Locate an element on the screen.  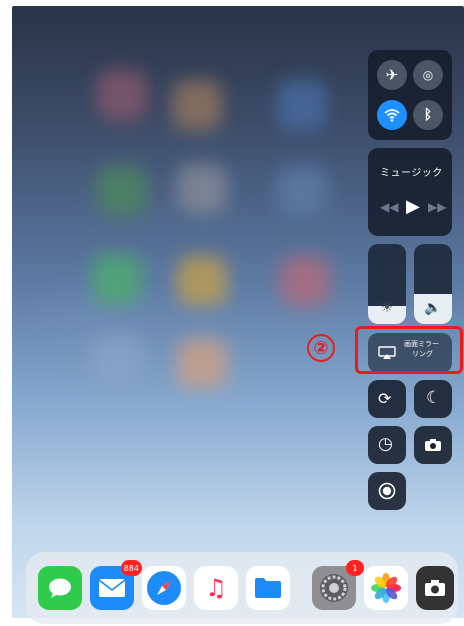
camera-button is located at coordinates (433, 445).